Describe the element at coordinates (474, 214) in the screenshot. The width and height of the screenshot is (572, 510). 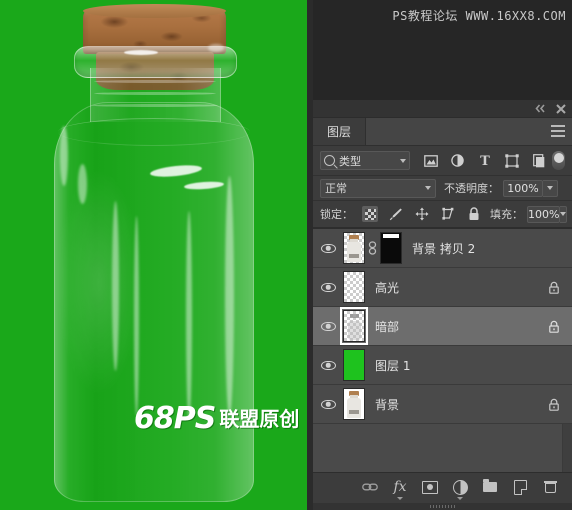
I see `lock-all-icon` at that location.